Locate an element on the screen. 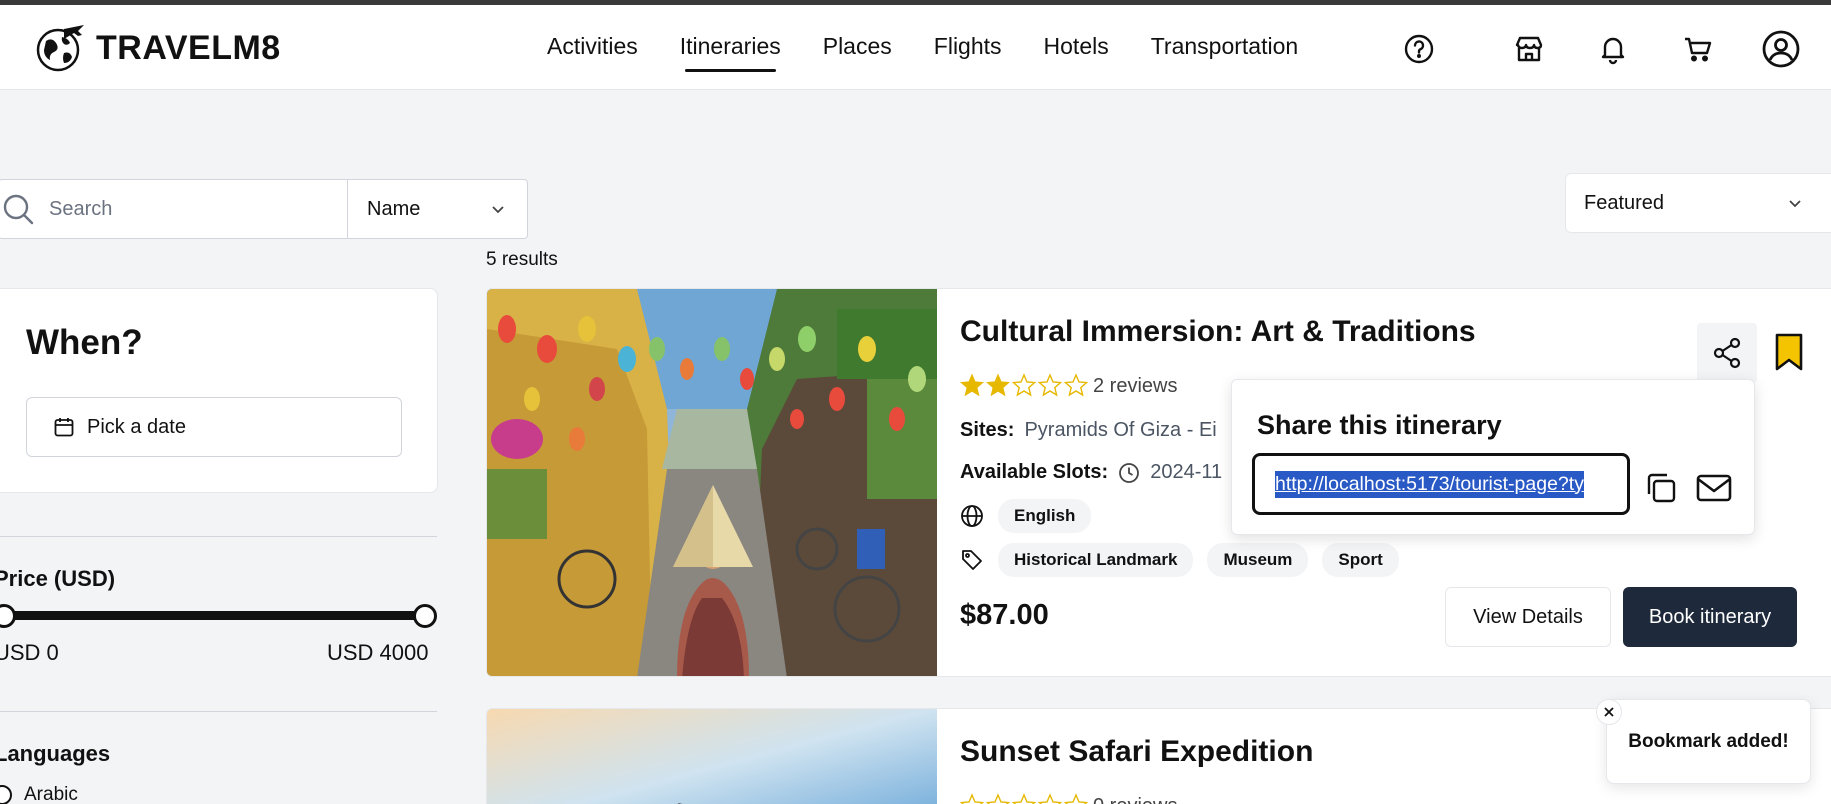 This screenshot has height=804, width=1831. nav-places: Places is located at coordinates (857, 46).